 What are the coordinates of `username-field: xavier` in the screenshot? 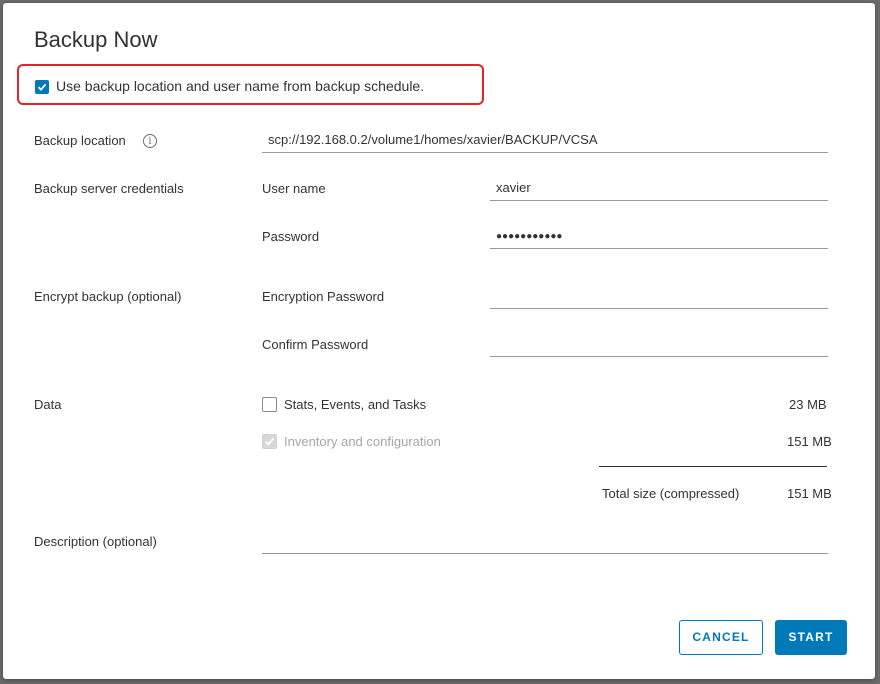 It's located at (659, 190).